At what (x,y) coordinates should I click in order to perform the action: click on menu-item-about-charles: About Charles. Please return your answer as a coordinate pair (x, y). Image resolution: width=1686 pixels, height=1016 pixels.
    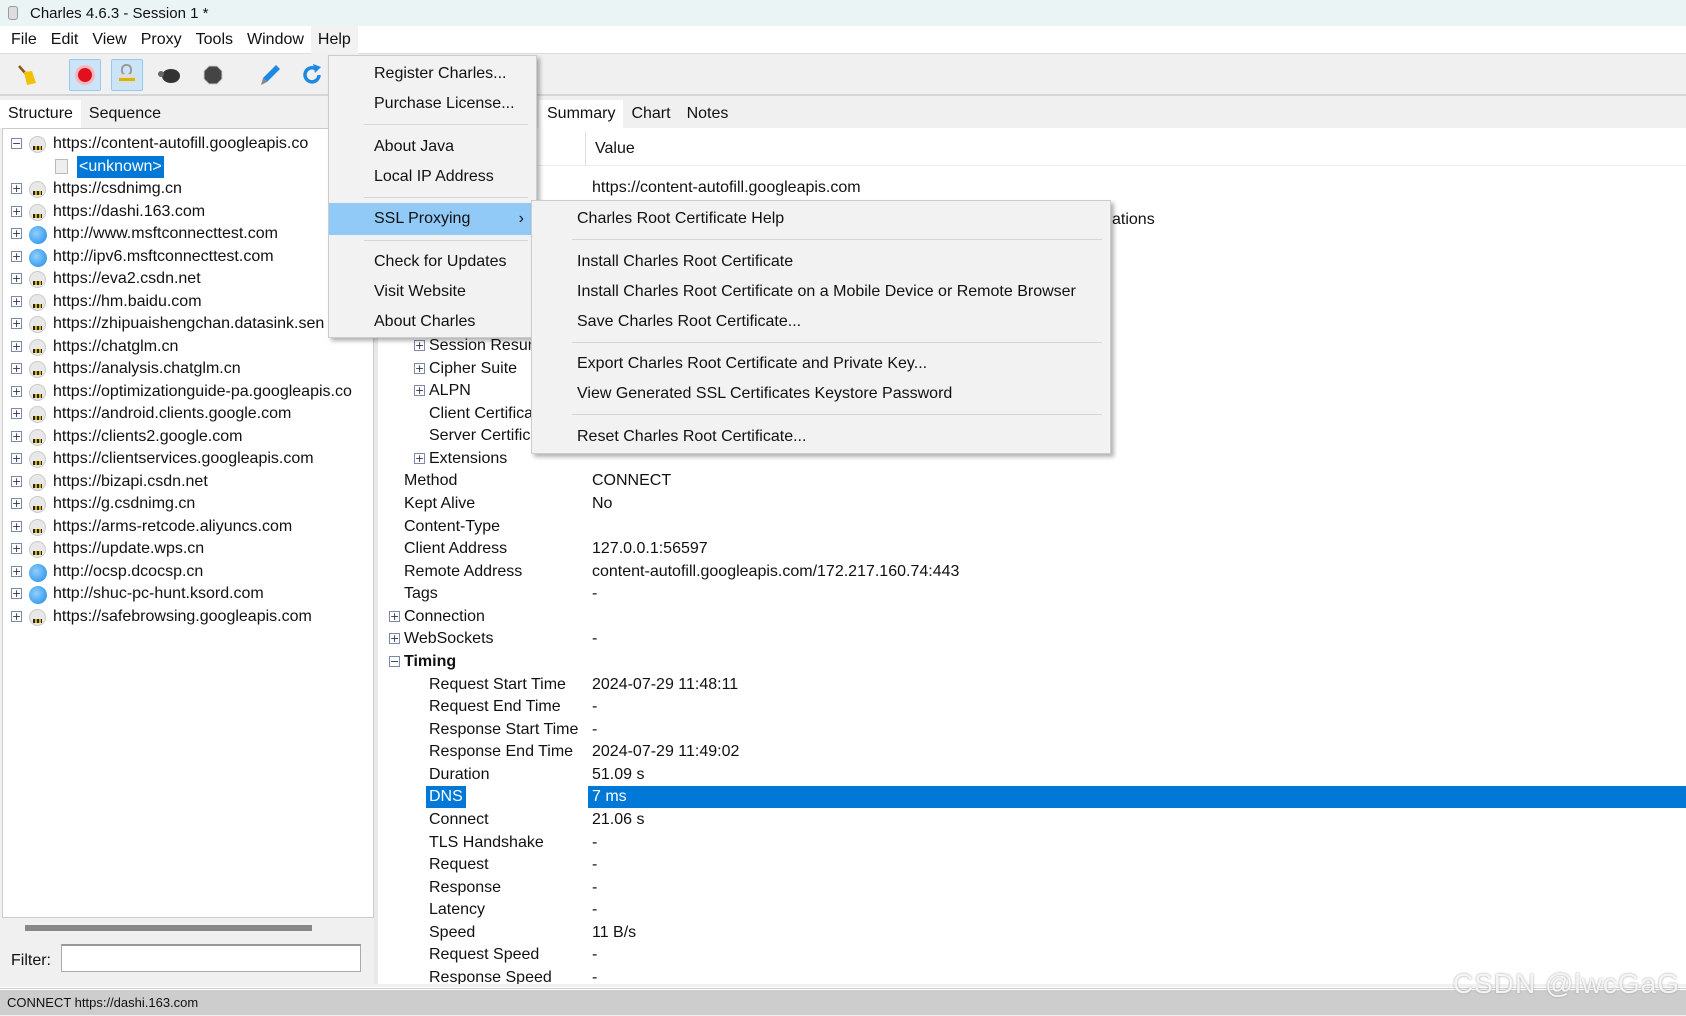
    Looking at the image, I should click on (432, 322).